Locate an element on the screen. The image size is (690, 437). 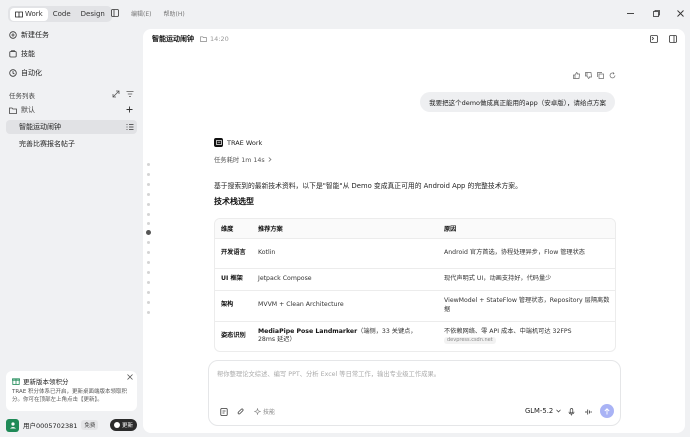
sidebar-label: 技能 is located at coordinates (28, 54).